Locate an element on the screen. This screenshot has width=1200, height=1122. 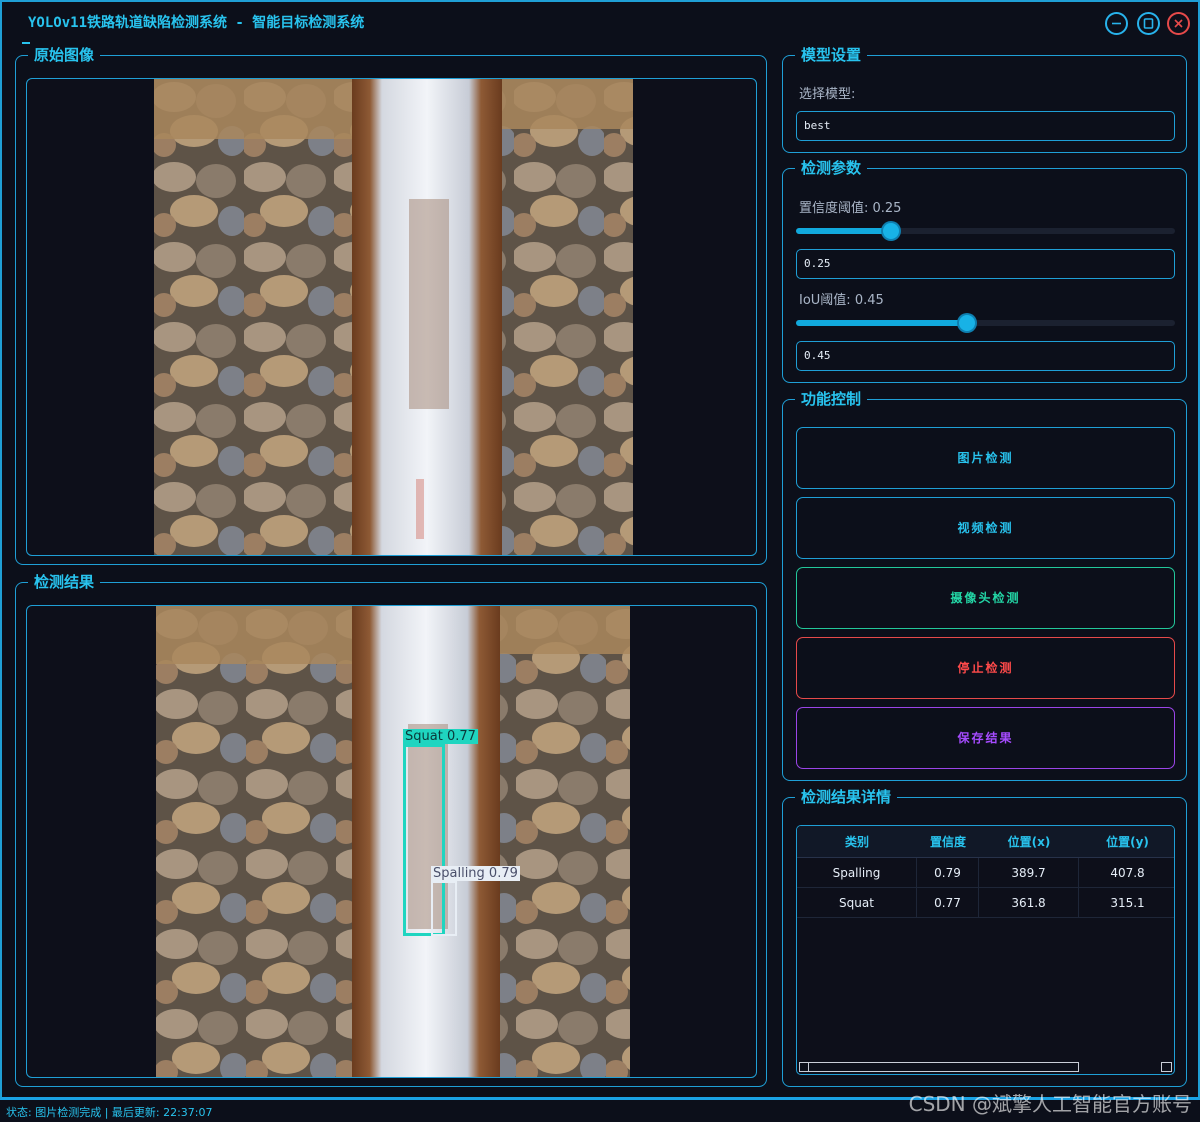
save-result-button: 保存结果 is located at coordinates (985, 738).